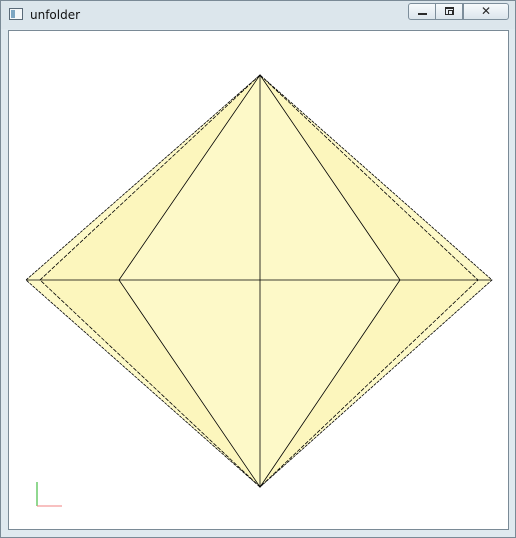 This screenshot has height=538, width=516. What do you see at coordinates (16, 14) in the screenshot?
I see `app-window-icon` at bounding box center [16, 14].